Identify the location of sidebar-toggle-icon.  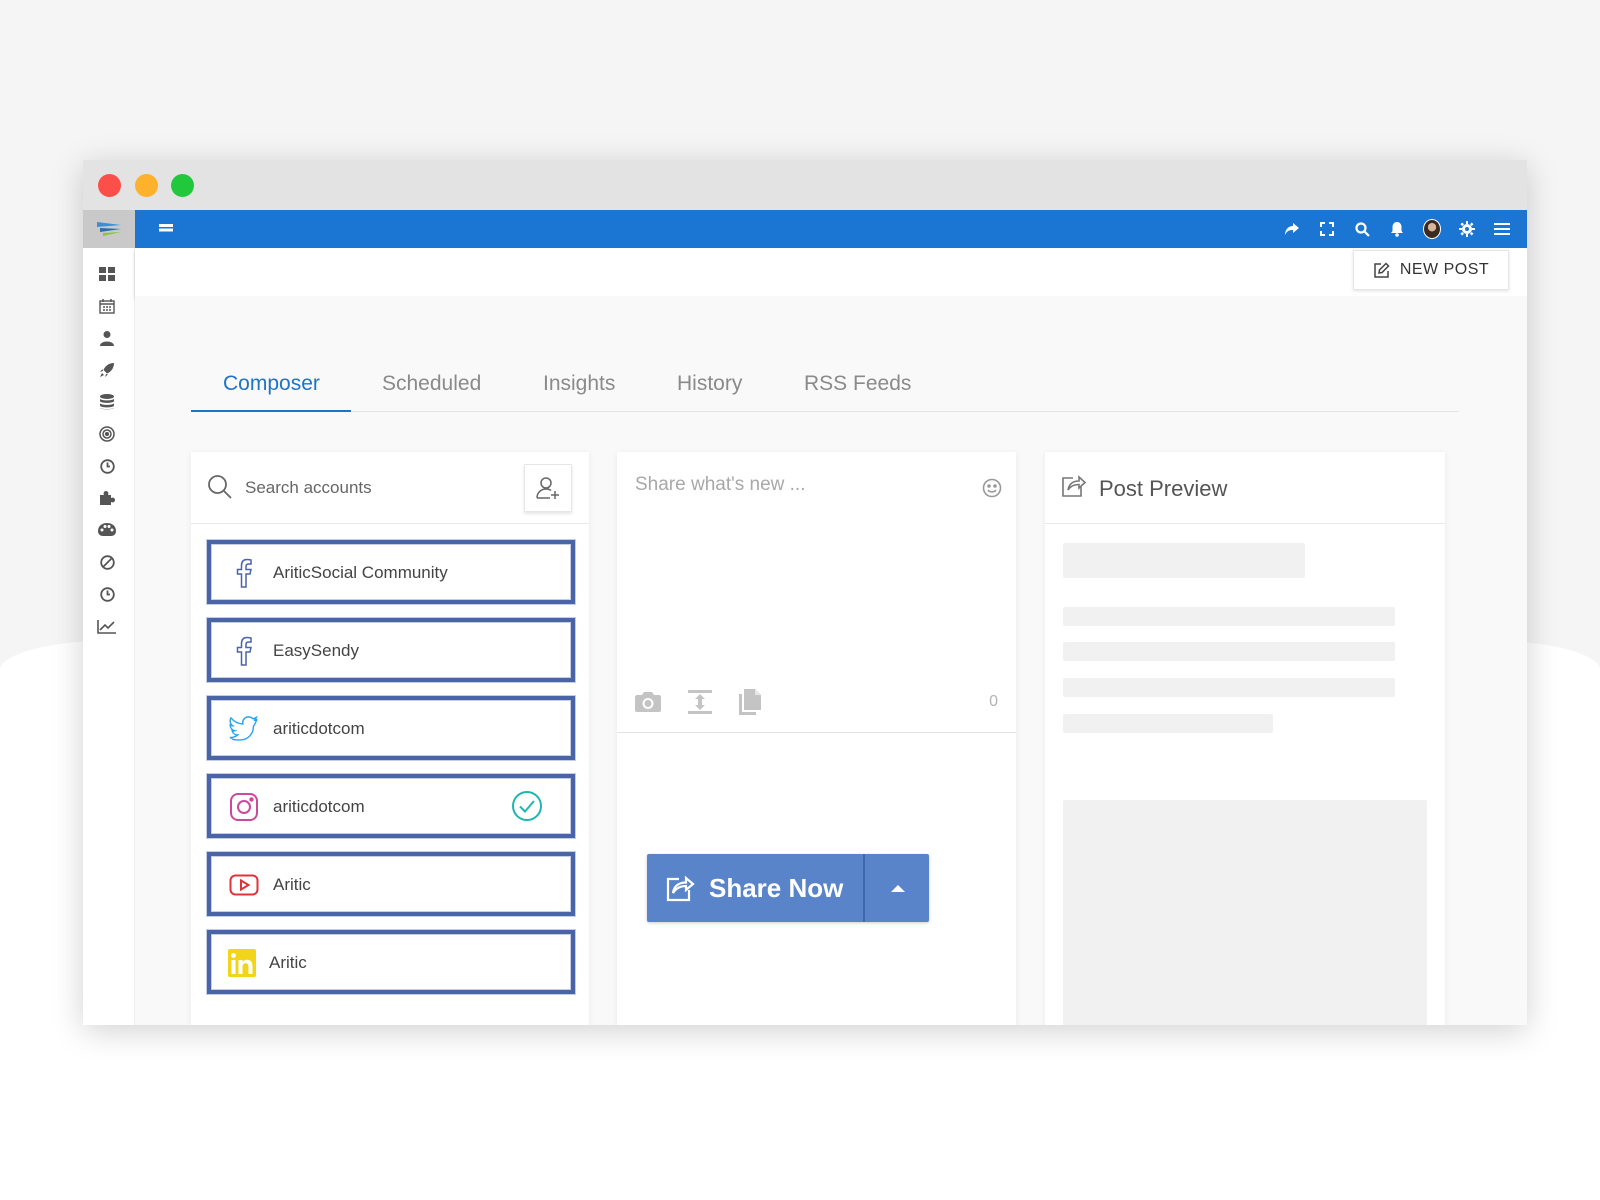
(166, 229).